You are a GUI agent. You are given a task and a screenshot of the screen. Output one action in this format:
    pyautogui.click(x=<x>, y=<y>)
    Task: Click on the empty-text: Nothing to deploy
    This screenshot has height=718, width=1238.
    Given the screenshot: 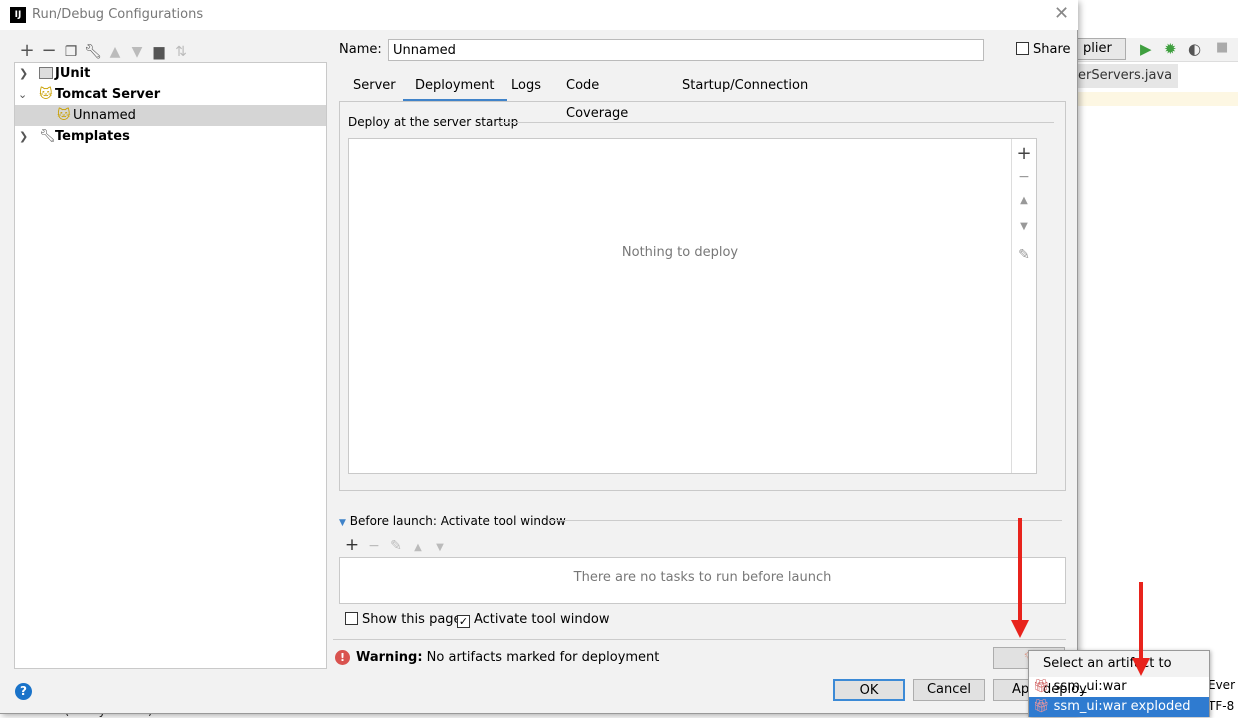 What is the action you would take?
    pyautogui.click(x=680, y=252)
    